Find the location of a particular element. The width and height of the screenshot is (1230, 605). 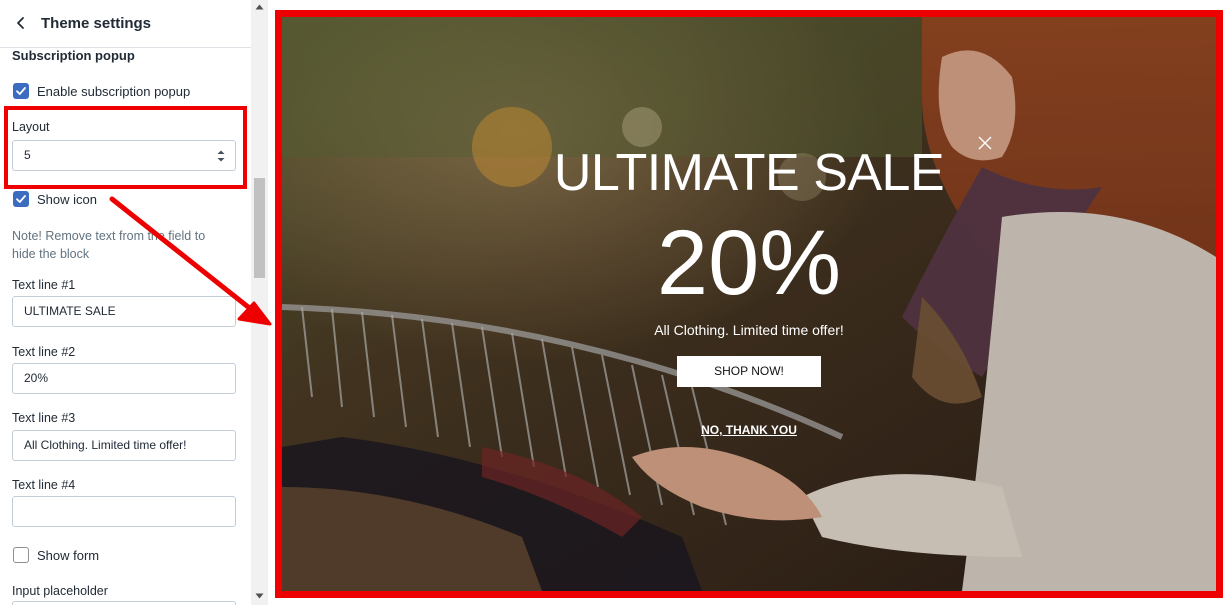

text-line-3-input: All Clothing. Limited time offer! is located at coordinates (124, 445).